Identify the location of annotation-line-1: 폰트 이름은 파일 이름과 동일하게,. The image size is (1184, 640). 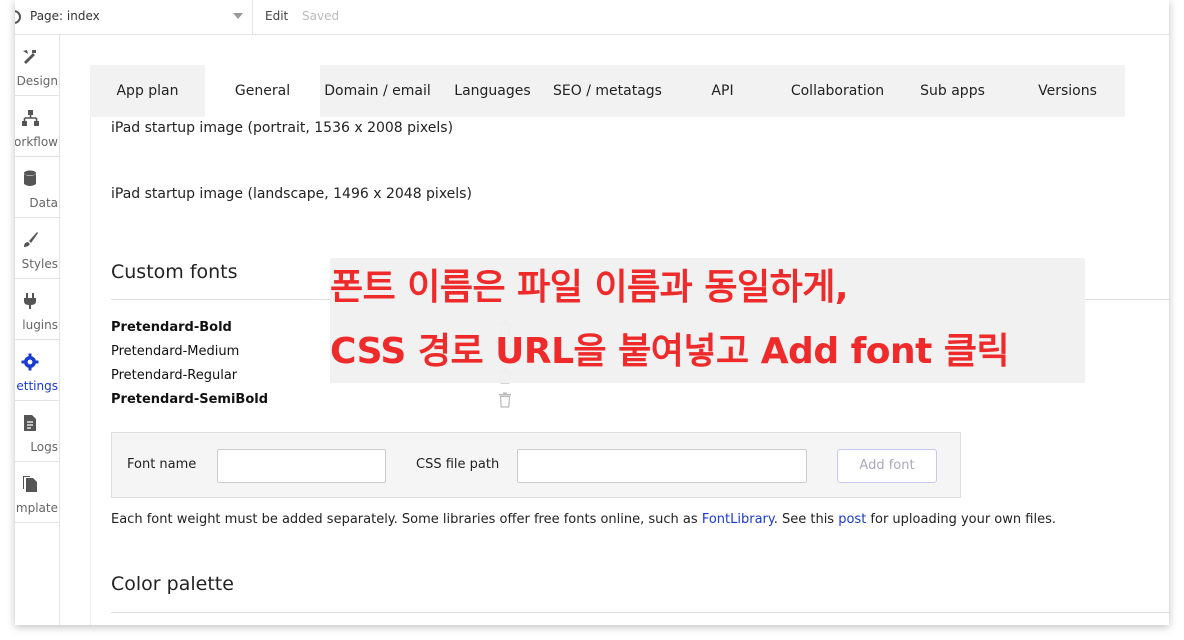
(589, 287).